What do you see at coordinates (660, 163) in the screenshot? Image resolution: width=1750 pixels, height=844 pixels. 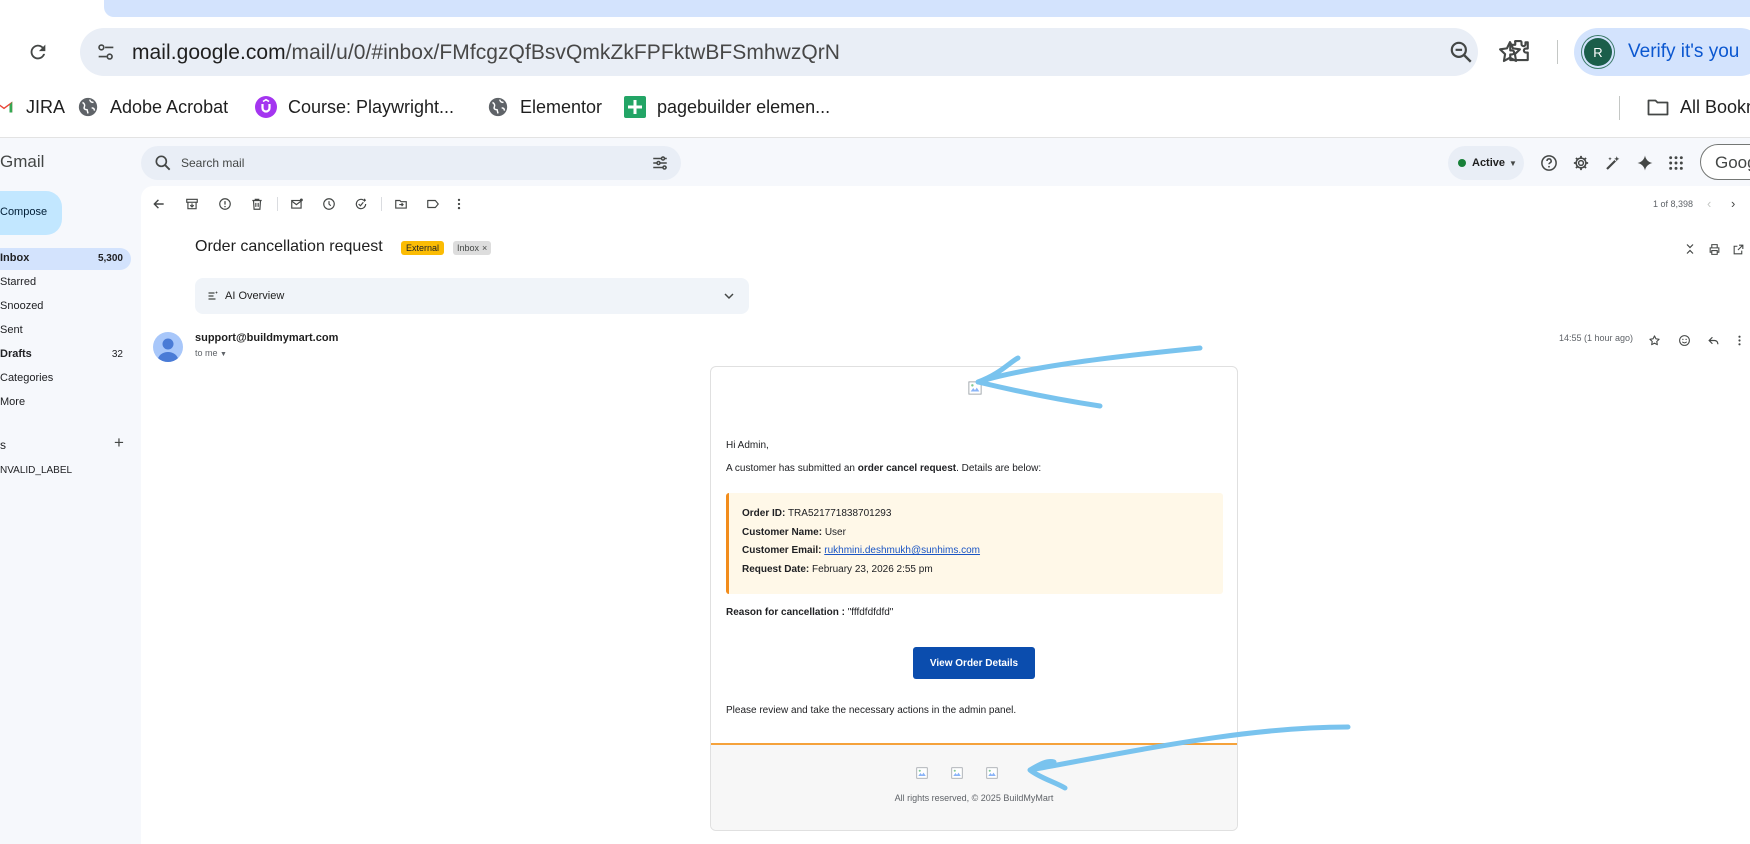 I see `search-options-icon` at bounding box center [660, 163].